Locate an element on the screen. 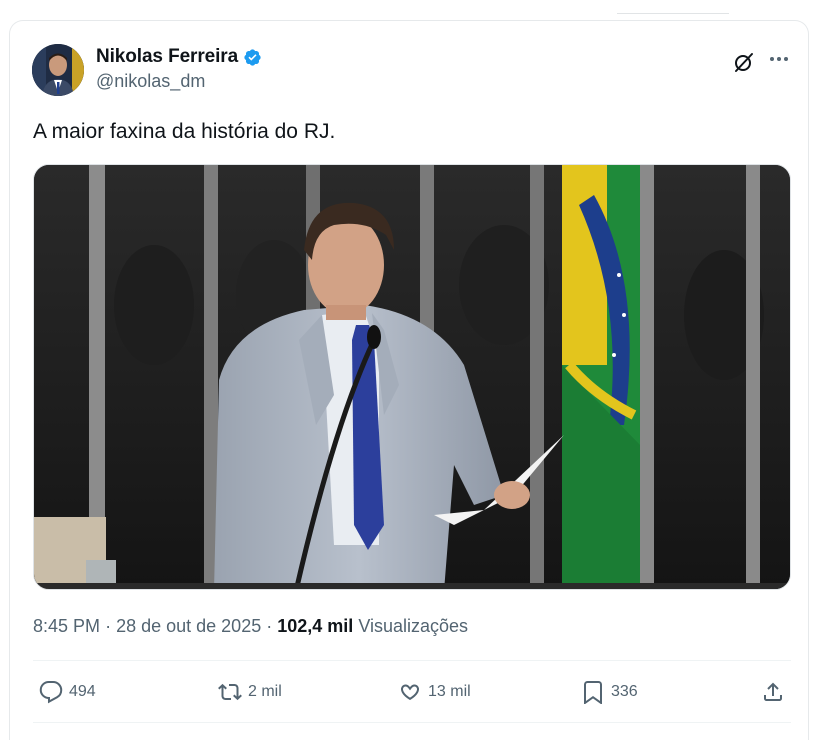 The height and width of the screenshot is (740, 817). divider-bottom is located at coordinates (412, 722).